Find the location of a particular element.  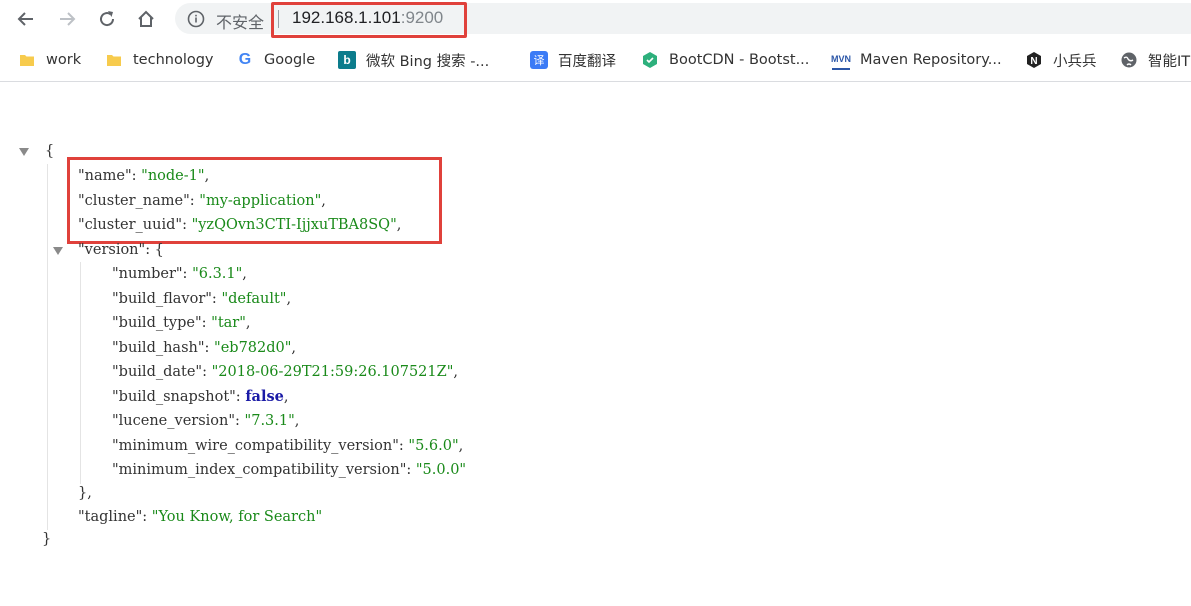

json-string: "7.3.1" is located at coordinates (269, 421).